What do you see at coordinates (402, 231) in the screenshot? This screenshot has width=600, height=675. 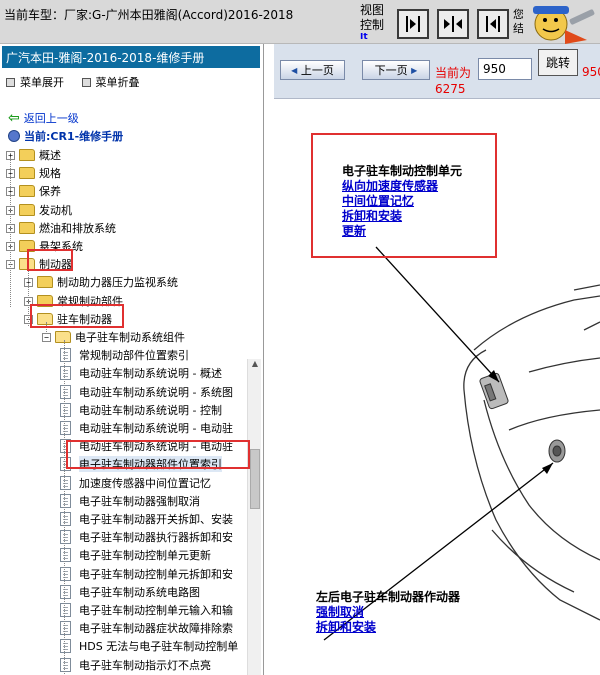 I see `control-unit-update-link: 更新` at bounding box center [402, 231].